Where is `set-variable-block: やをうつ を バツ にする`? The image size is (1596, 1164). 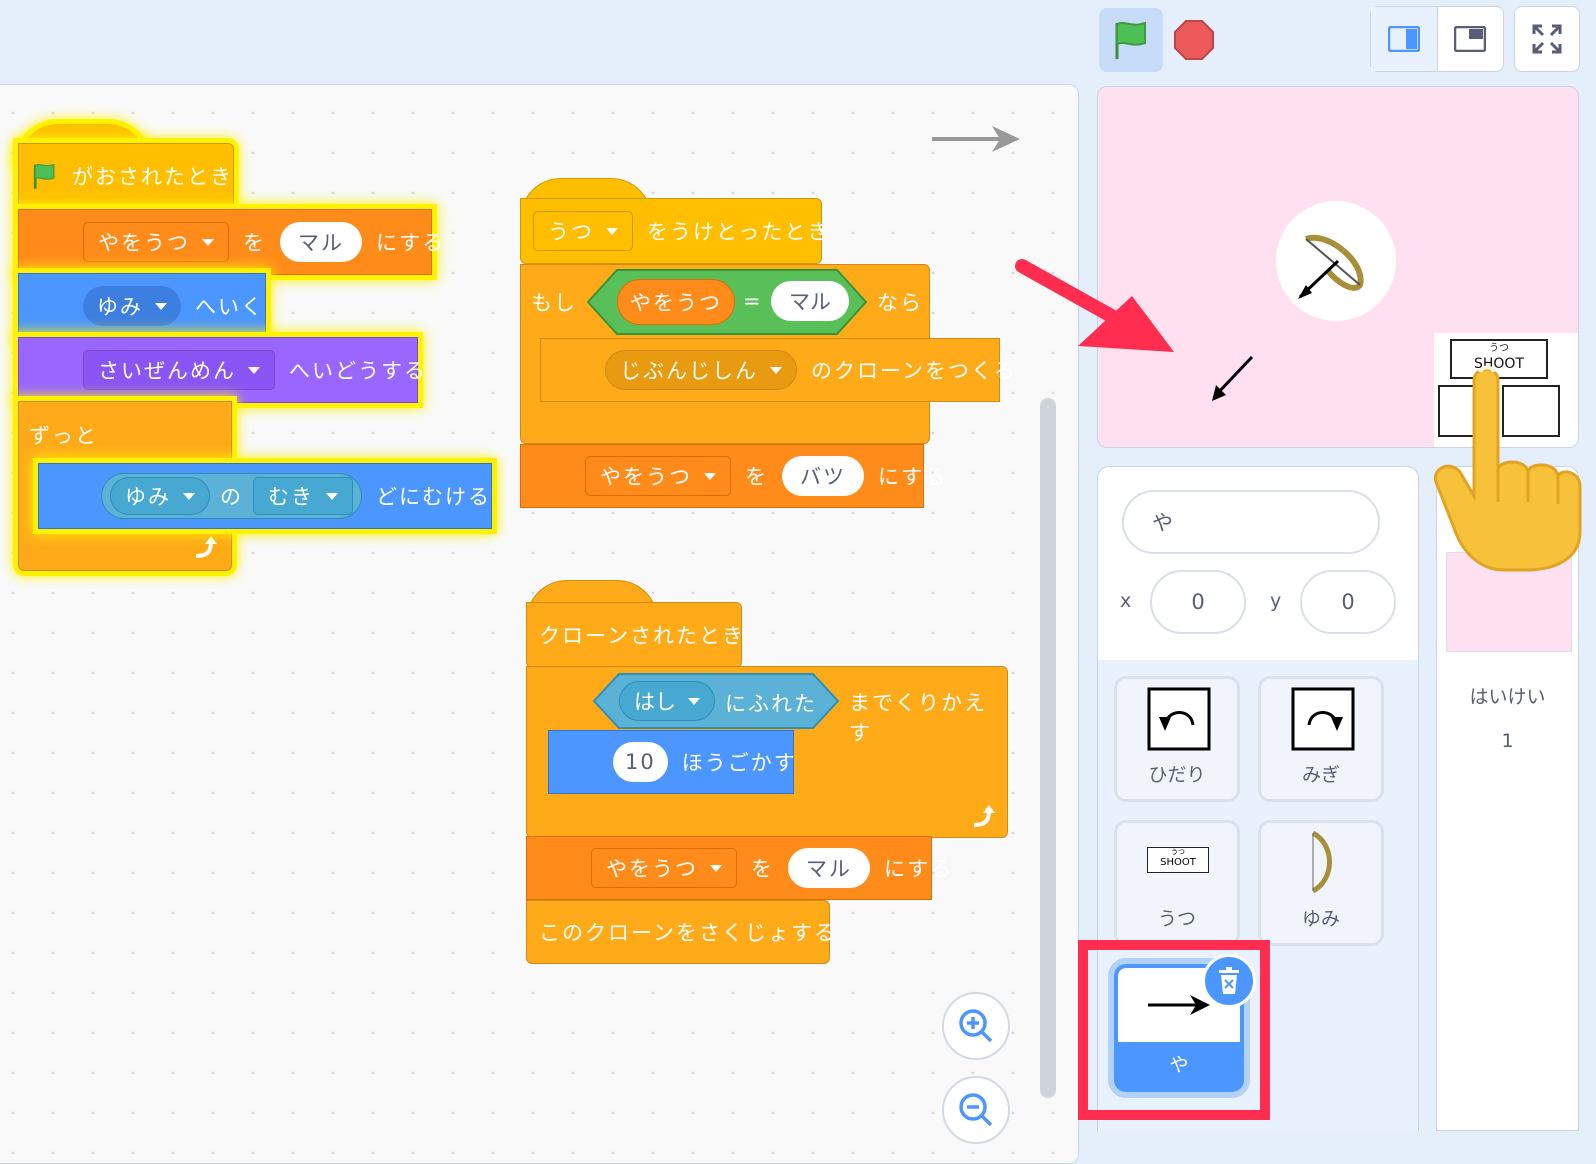
set-variable-block: やをうつ を バツ にする is located at coordinates (732, 476).